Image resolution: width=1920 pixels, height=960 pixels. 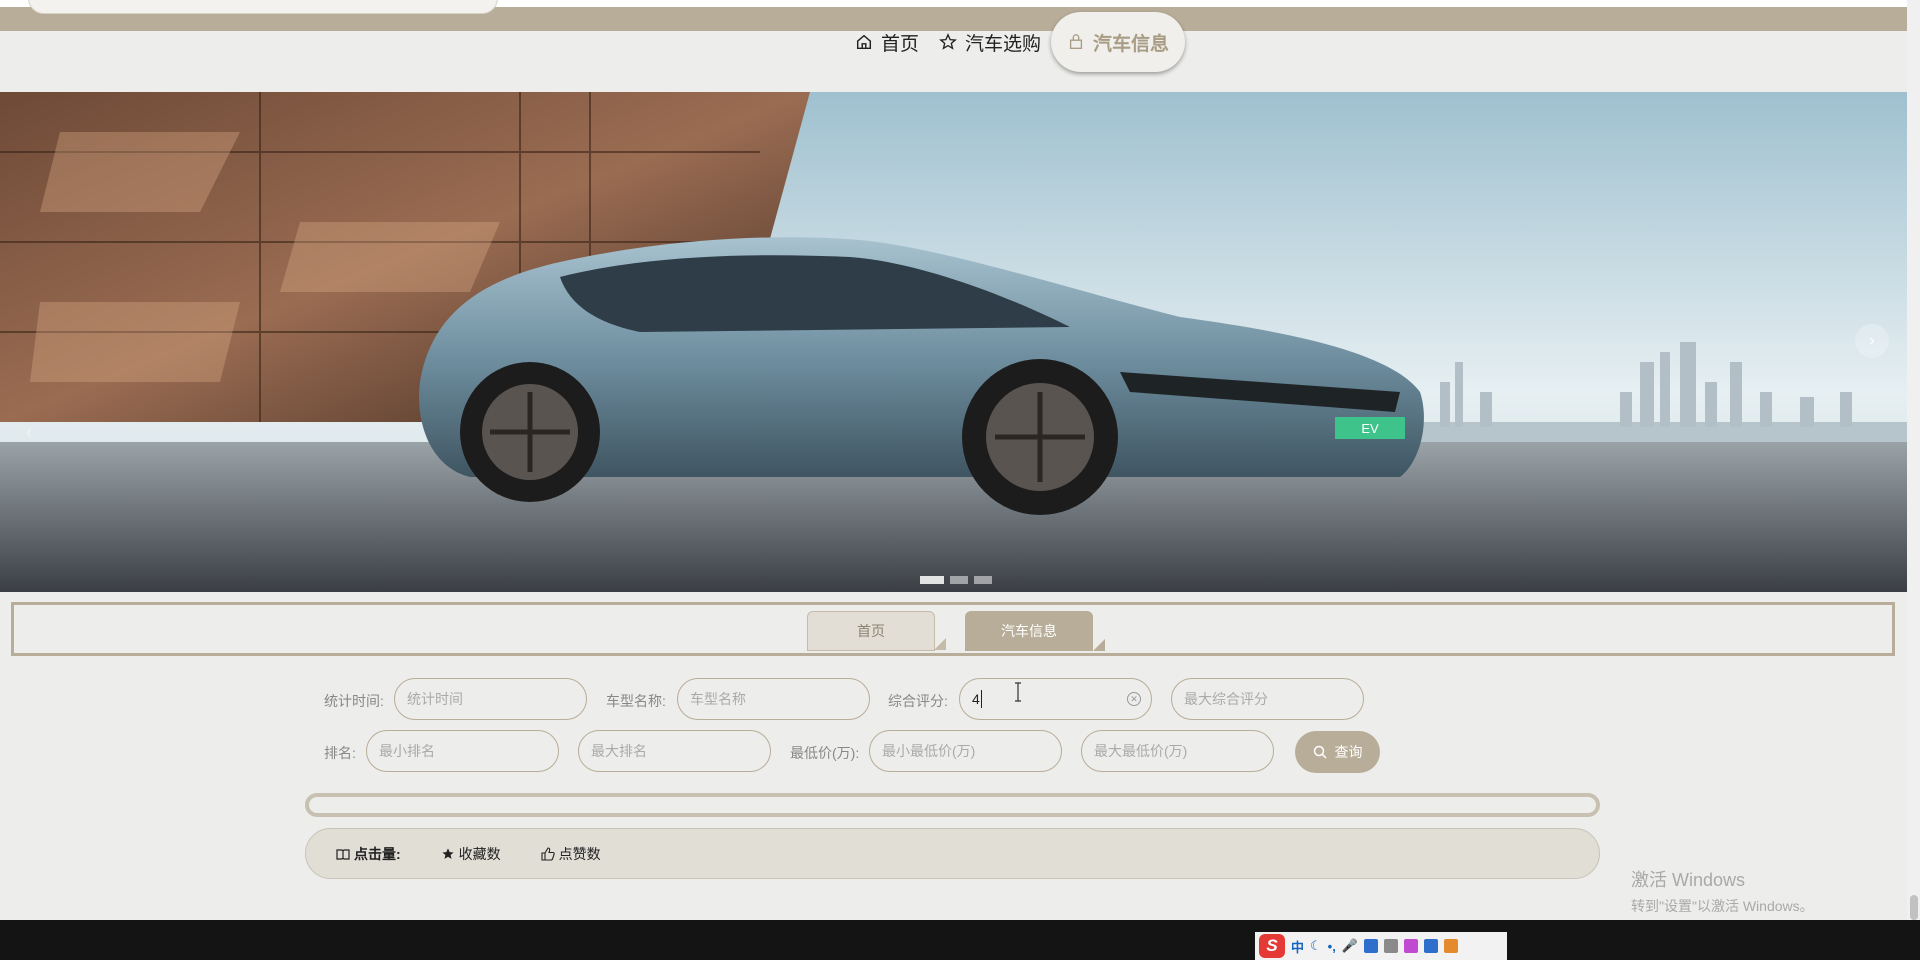 I want to click on header-search-pill, so click(x=263, y=7).